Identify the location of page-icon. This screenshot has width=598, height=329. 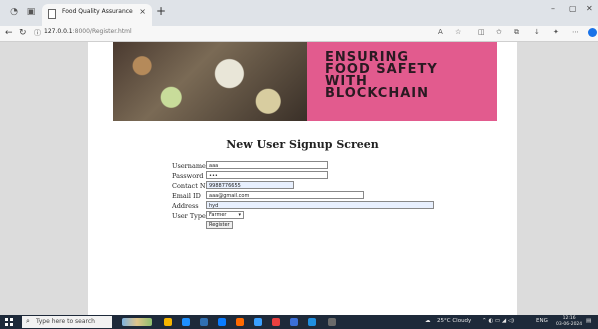
(52, 14).